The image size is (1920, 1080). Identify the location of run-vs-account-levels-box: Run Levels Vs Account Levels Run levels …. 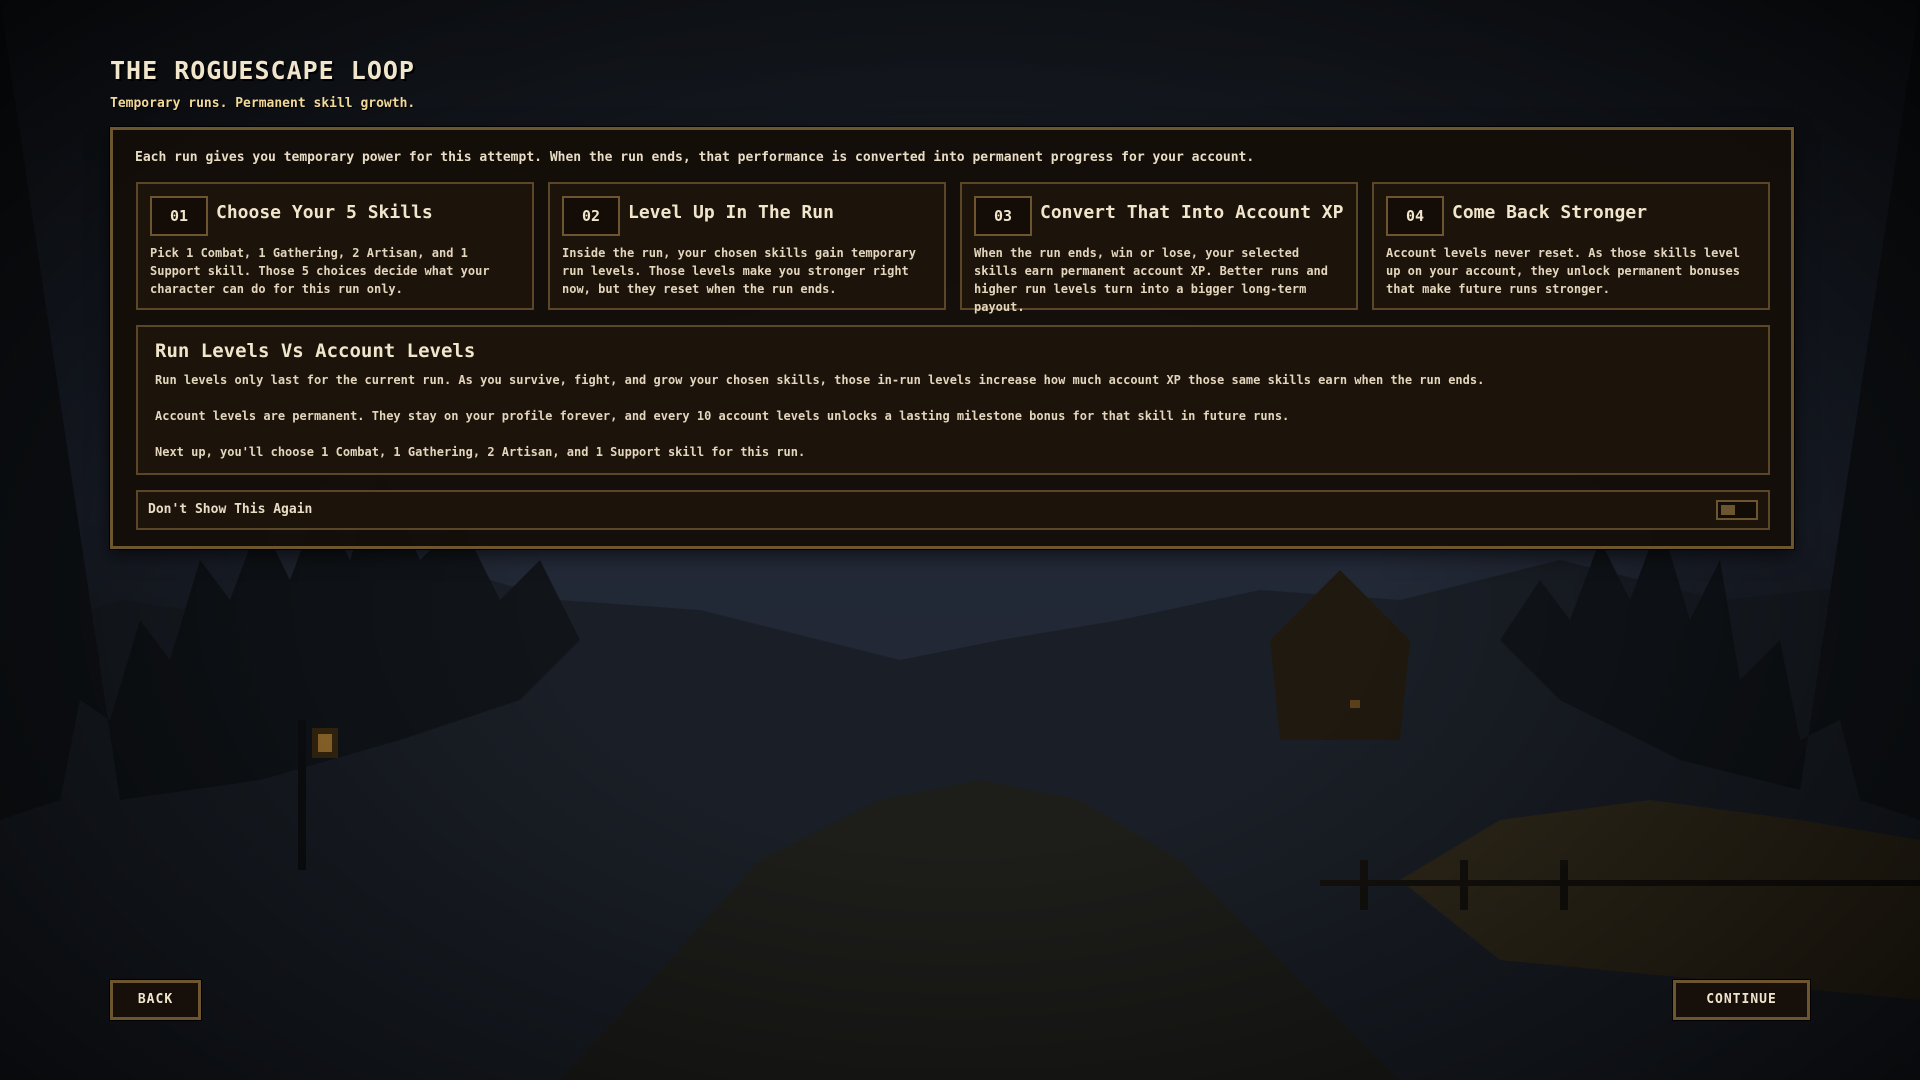
(953, 400).